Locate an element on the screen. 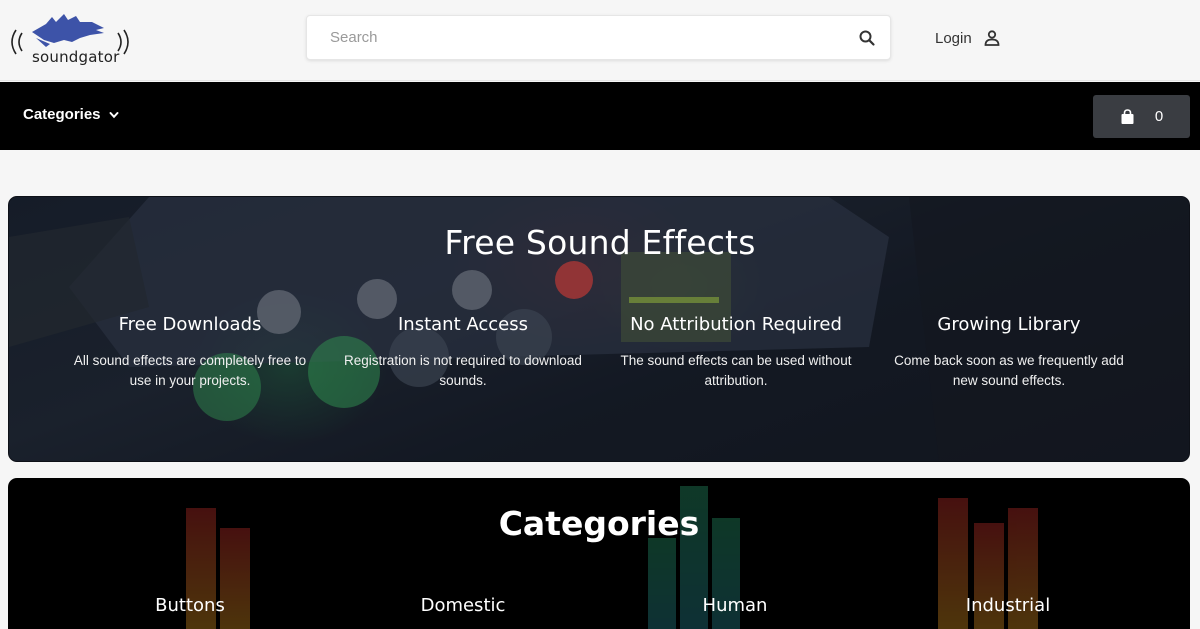 The height and width of the screenshot is (629, 1200). search-box is located at coordinates (598, 37).